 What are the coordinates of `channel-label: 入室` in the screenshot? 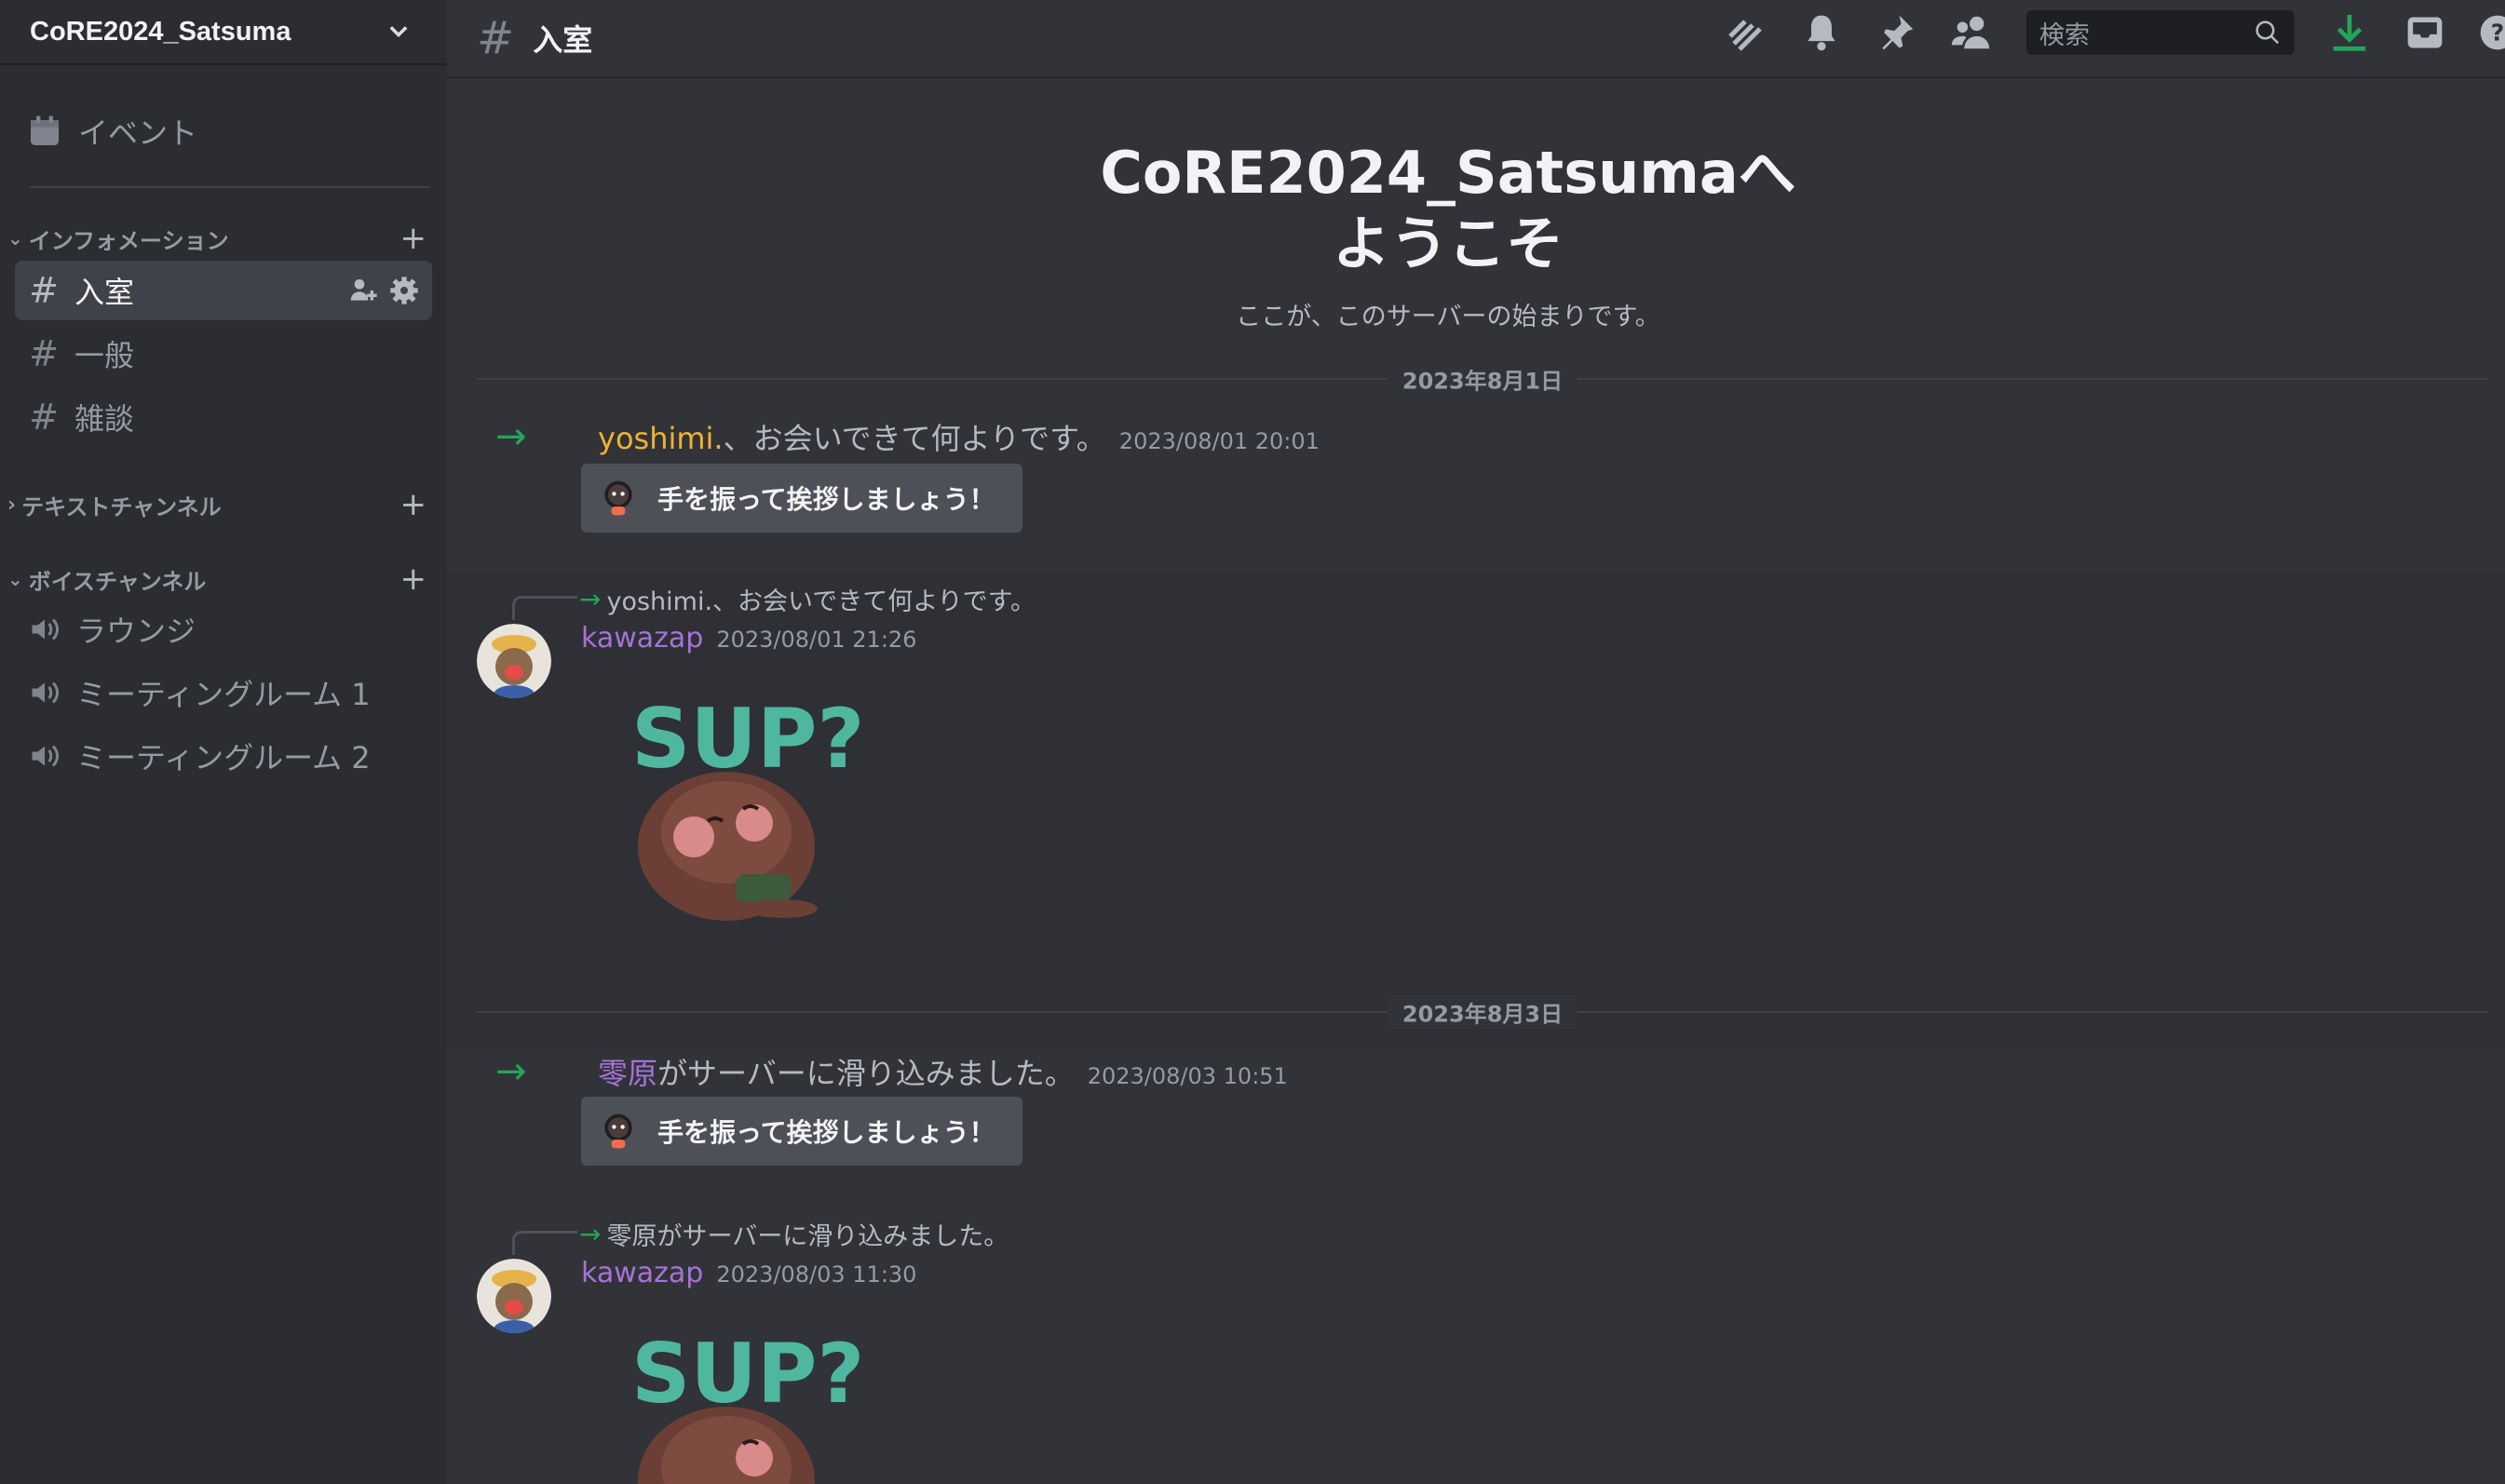 It's located at (104, 292).